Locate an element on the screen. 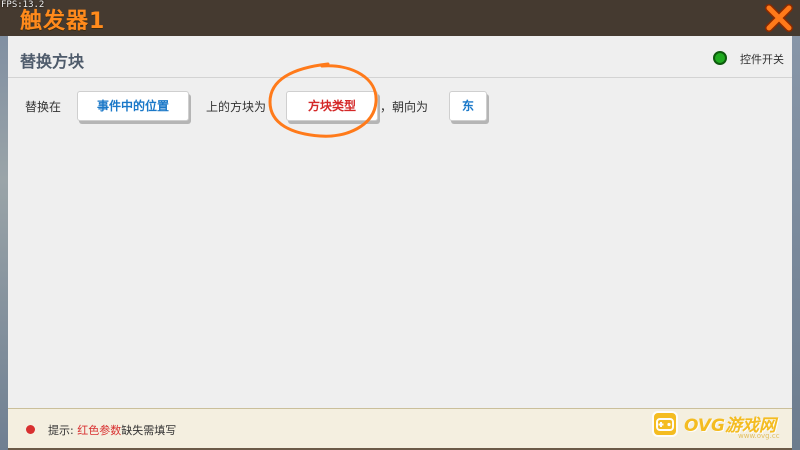 The width and height of the screenshot is (800, 450). section-title: 替换方块 is located at coordinates (52, 61).